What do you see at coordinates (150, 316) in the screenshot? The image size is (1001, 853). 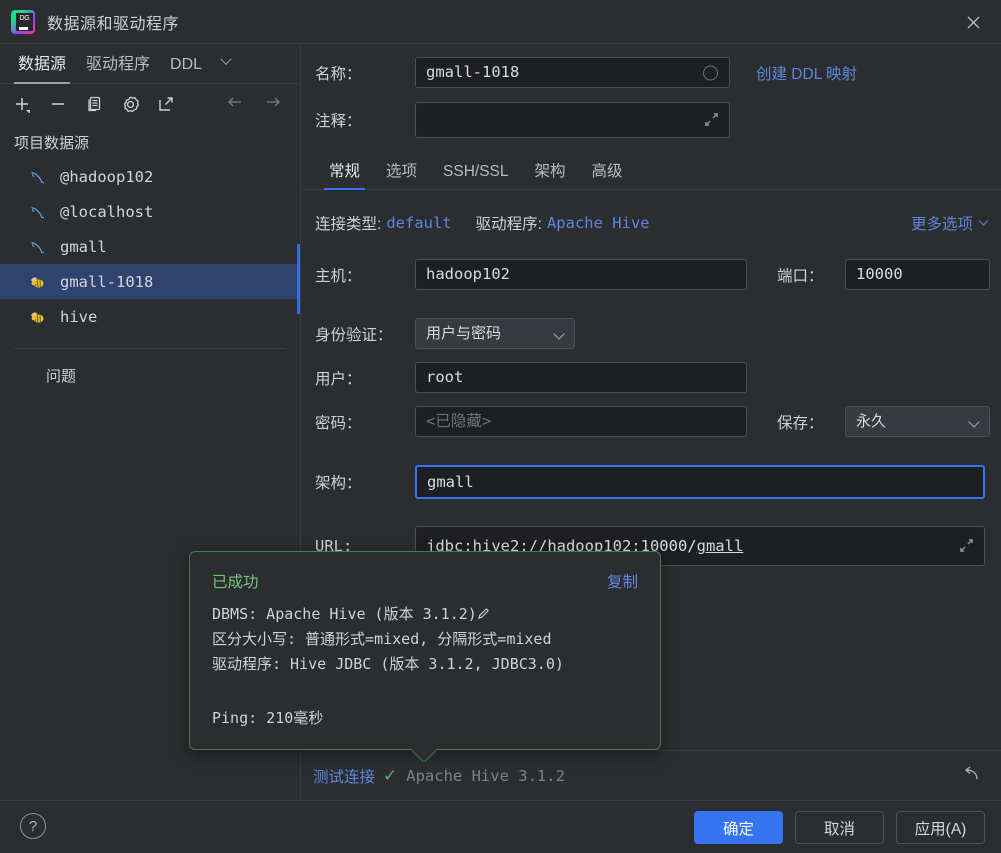 I see `sidebar-item-hive: hive` at bounding box center [150, 316].